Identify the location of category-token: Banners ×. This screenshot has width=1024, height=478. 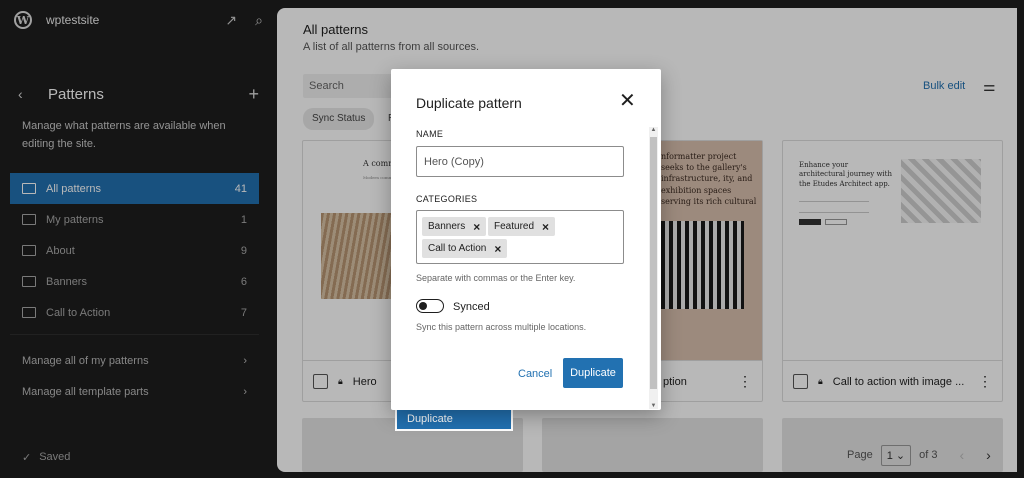
(454, 226).